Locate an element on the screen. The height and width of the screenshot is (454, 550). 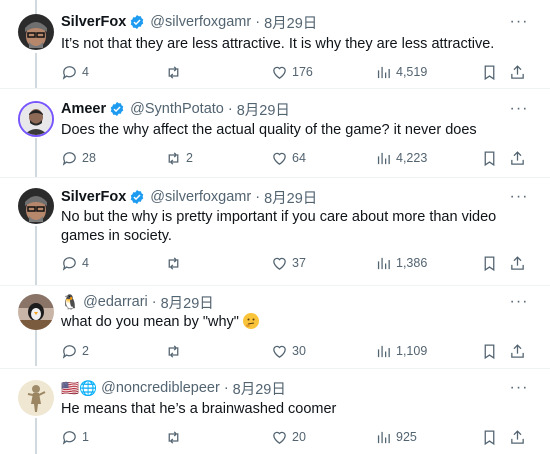
like-button: 176 is located at coordinates (292, 72).